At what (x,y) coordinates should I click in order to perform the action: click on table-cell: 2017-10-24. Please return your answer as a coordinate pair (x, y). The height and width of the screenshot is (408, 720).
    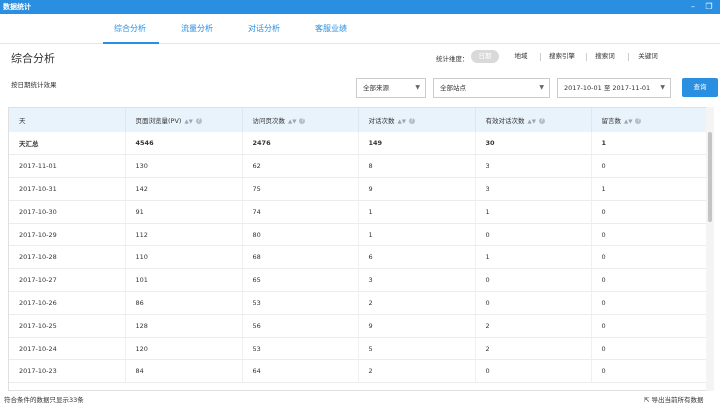
    Looking at the image, I should click on (67, 349).